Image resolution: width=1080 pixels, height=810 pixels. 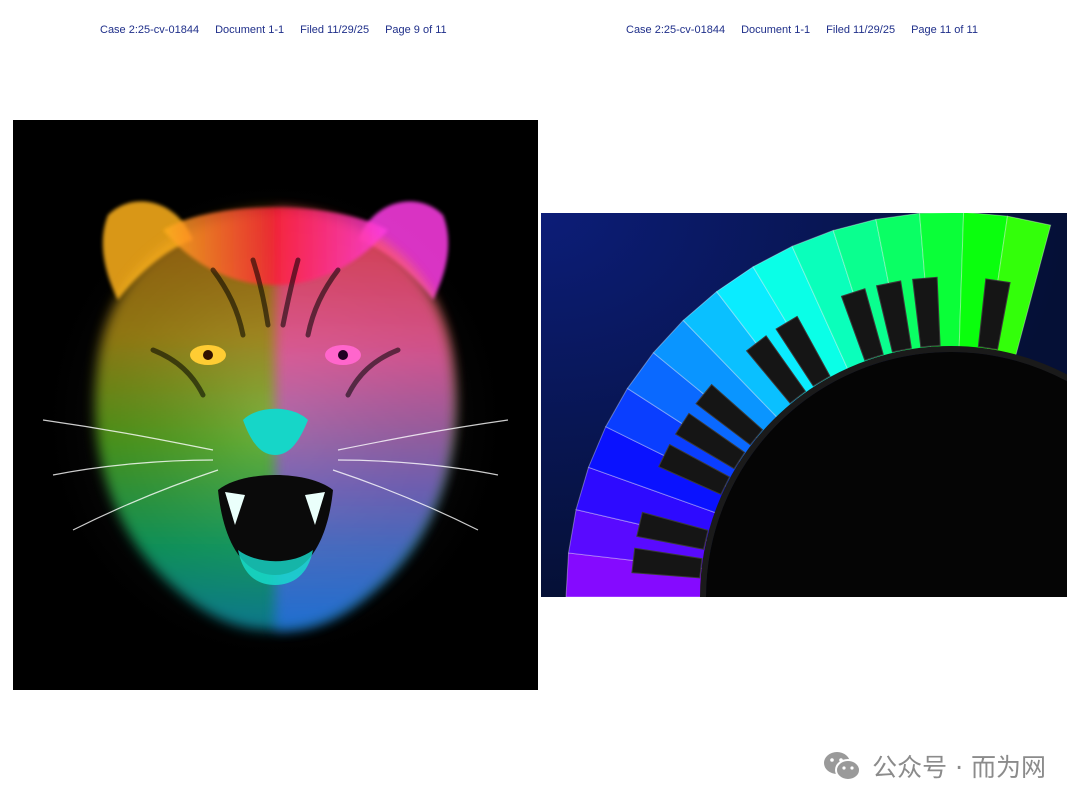 What do you see at coordinates (944, 30) in the screenshot?
I see `page-number: Page 11 of 11` at bounding box center [944, 30].